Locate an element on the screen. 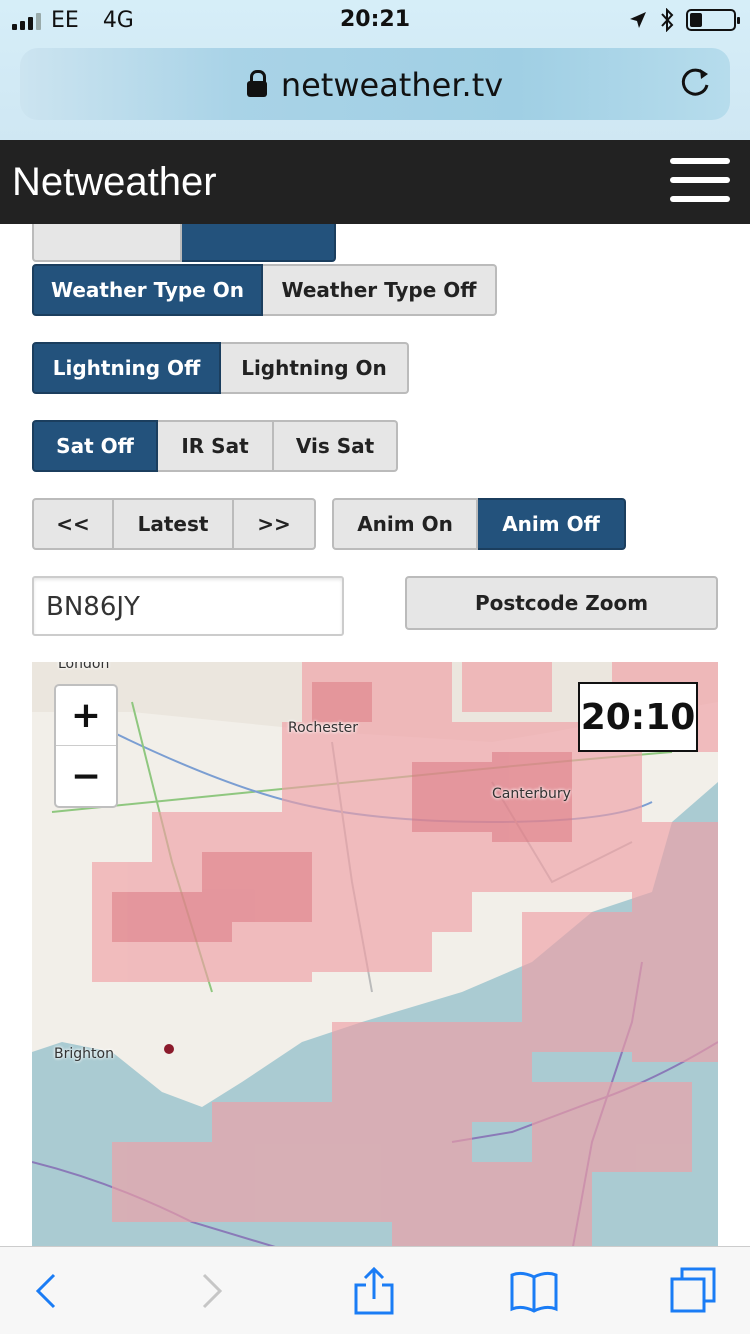 The width and height of the screenshot is (750, 1334). site-header: Netweather is located at coordinates (375, 182).